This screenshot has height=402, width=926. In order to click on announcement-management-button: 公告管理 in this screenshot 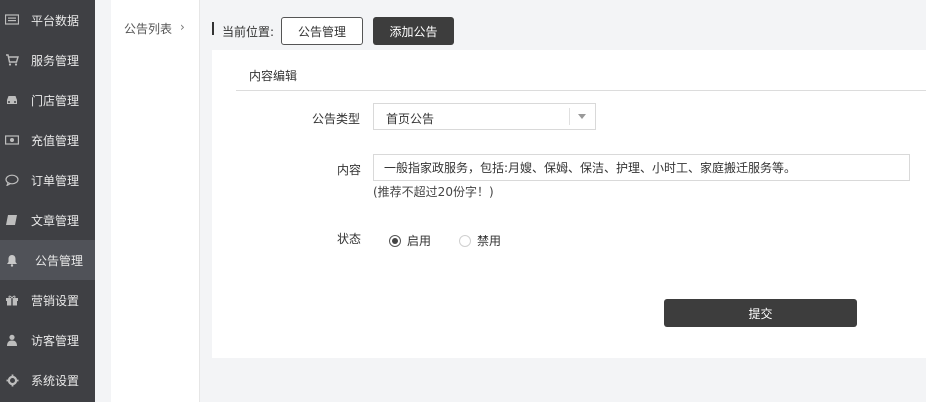, I will do `click(322, 31)`.